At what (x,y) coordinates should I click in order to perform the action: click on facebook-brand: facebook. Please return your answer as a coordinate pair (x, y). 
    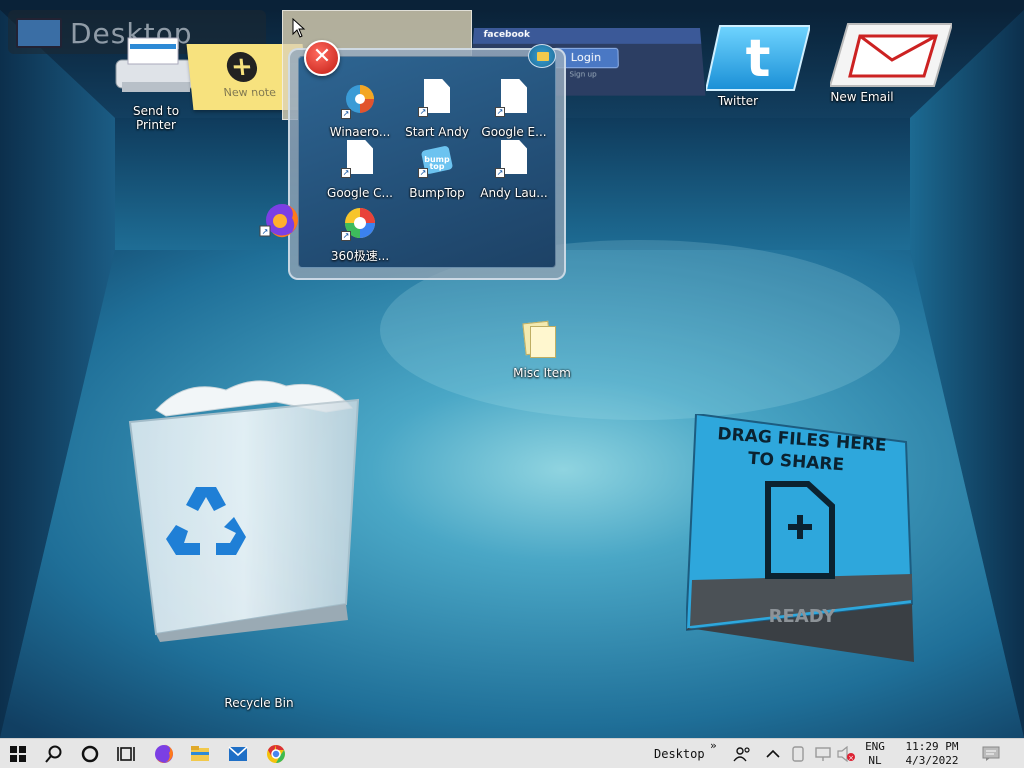
    Looking at the image, I should click on (587, 36).